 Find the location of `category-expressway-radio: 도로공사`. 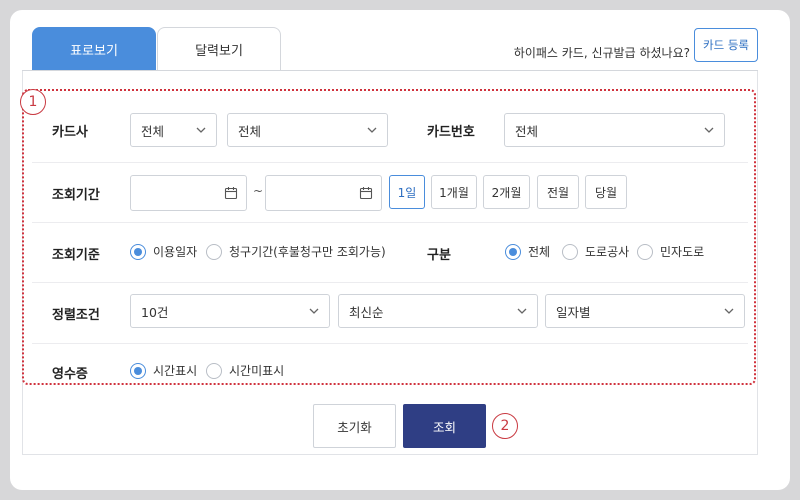

category-expressway-radio: 도로공사 is located at coordinates (595, 251).